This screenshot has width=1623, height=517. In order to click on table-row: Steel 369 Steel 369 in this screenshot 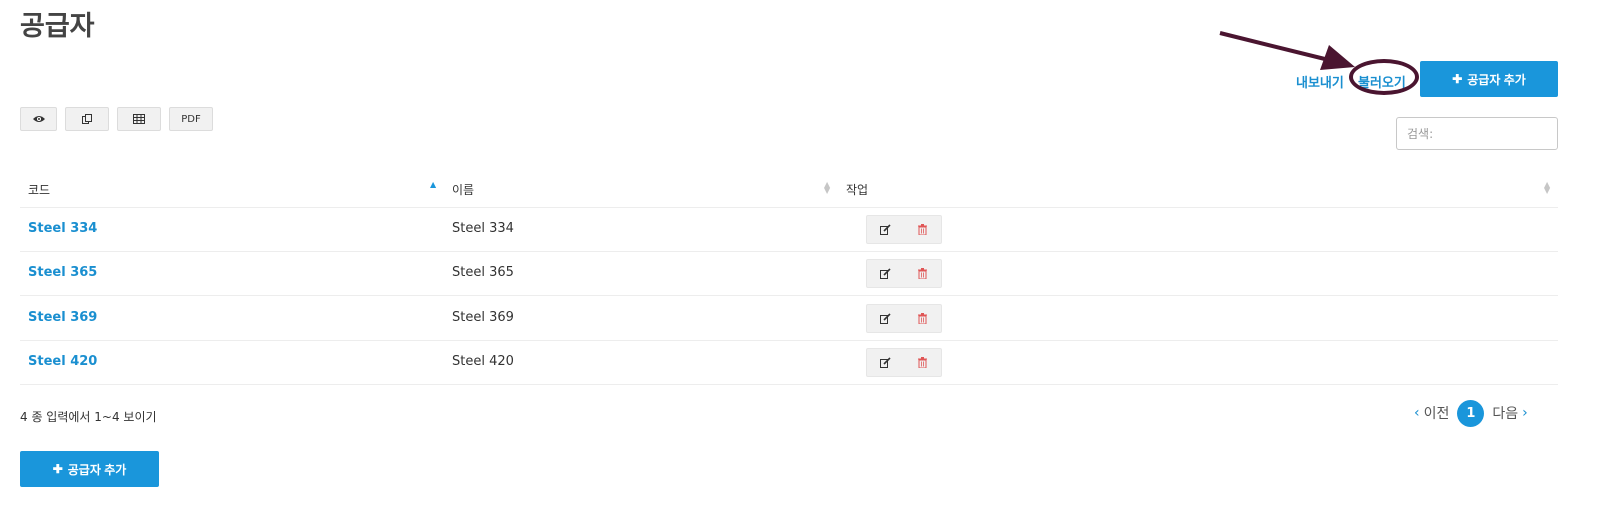, I will do `click(789, 319)`.